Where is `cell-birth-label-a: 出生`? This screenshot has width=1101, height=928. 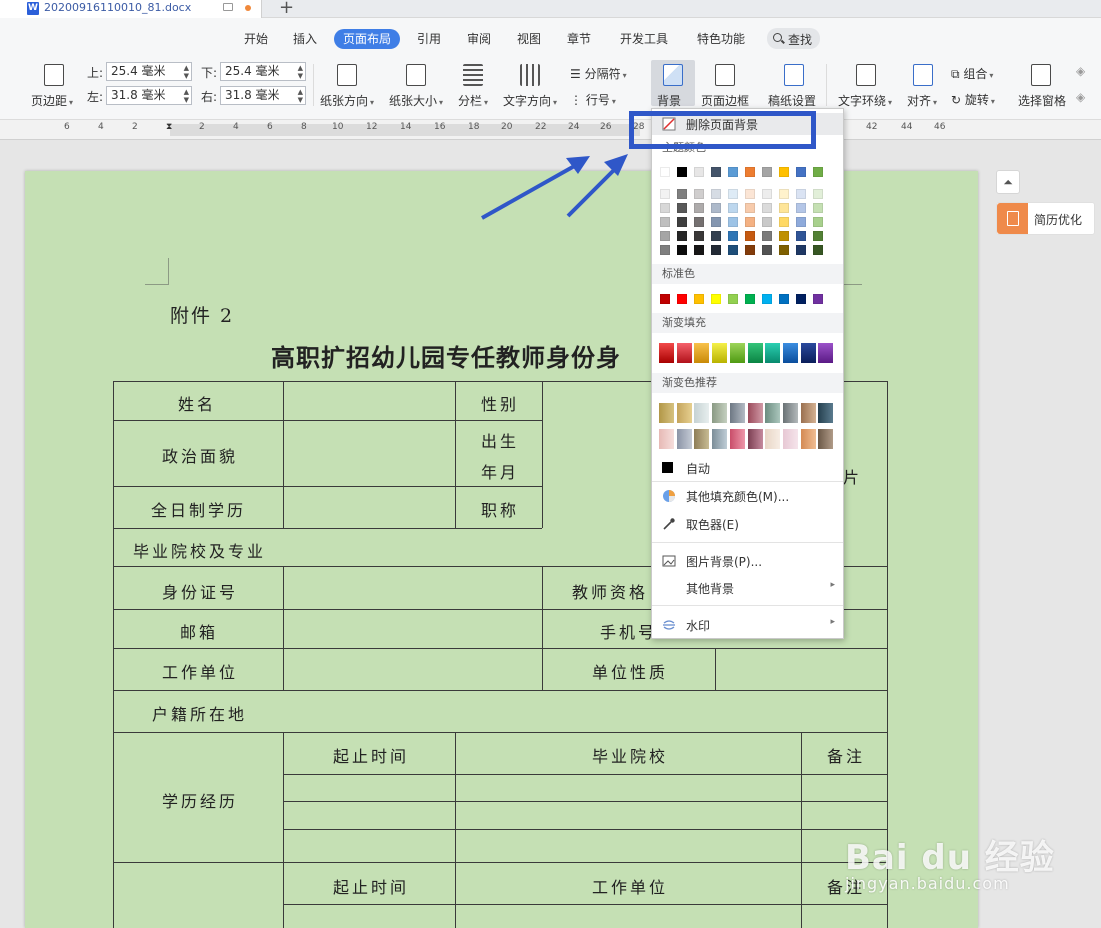 cell-birth-label-a: 出生 is located at coordinates (500, 440).